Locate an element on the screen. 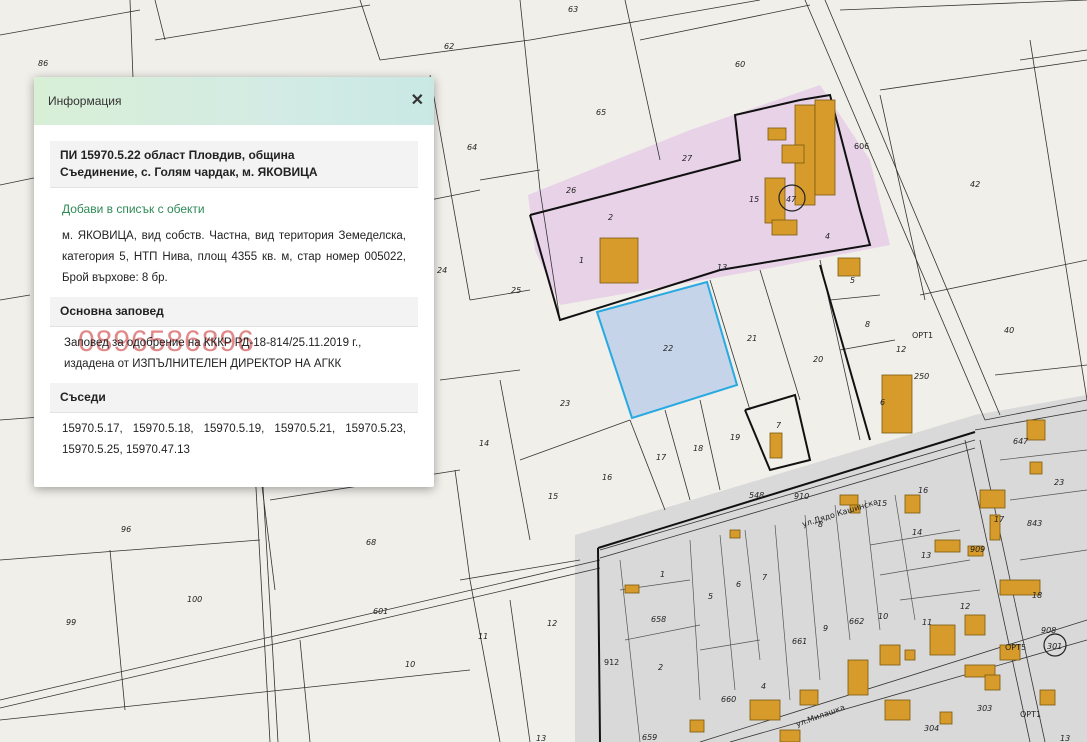  map-label: 60 is located at coordinates (740, 64).